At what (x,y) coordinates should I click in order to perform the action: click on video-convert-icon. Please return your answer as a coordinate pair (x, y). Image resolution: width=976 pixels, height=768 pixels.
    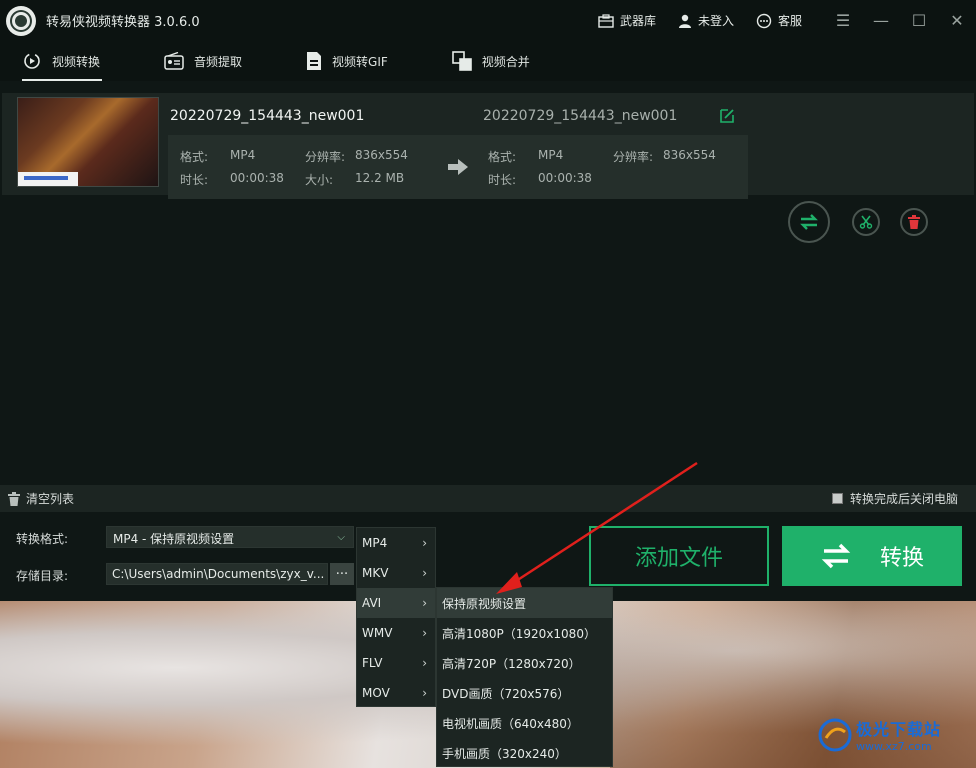
    Looking at the image, I should click on (32, 61).